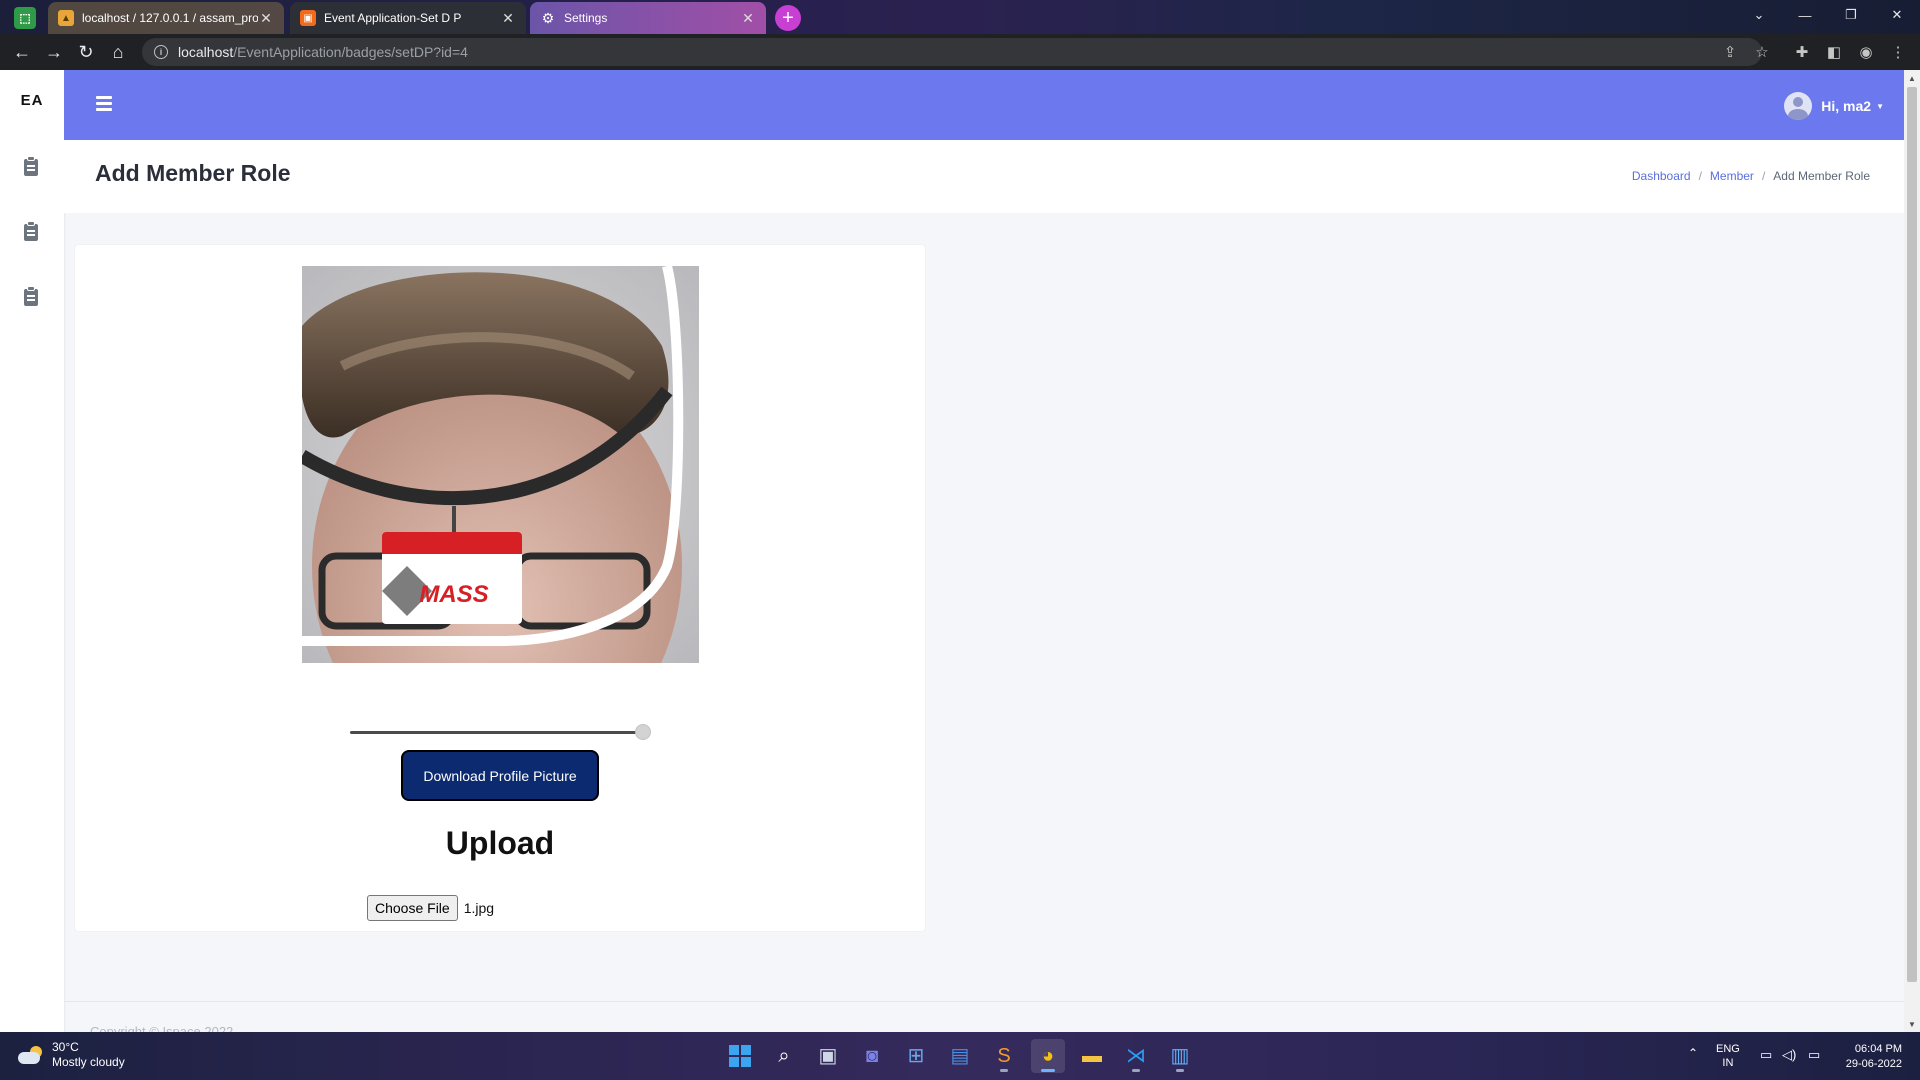  I want to click on chat-icon: ◙, so click(872, 1056).